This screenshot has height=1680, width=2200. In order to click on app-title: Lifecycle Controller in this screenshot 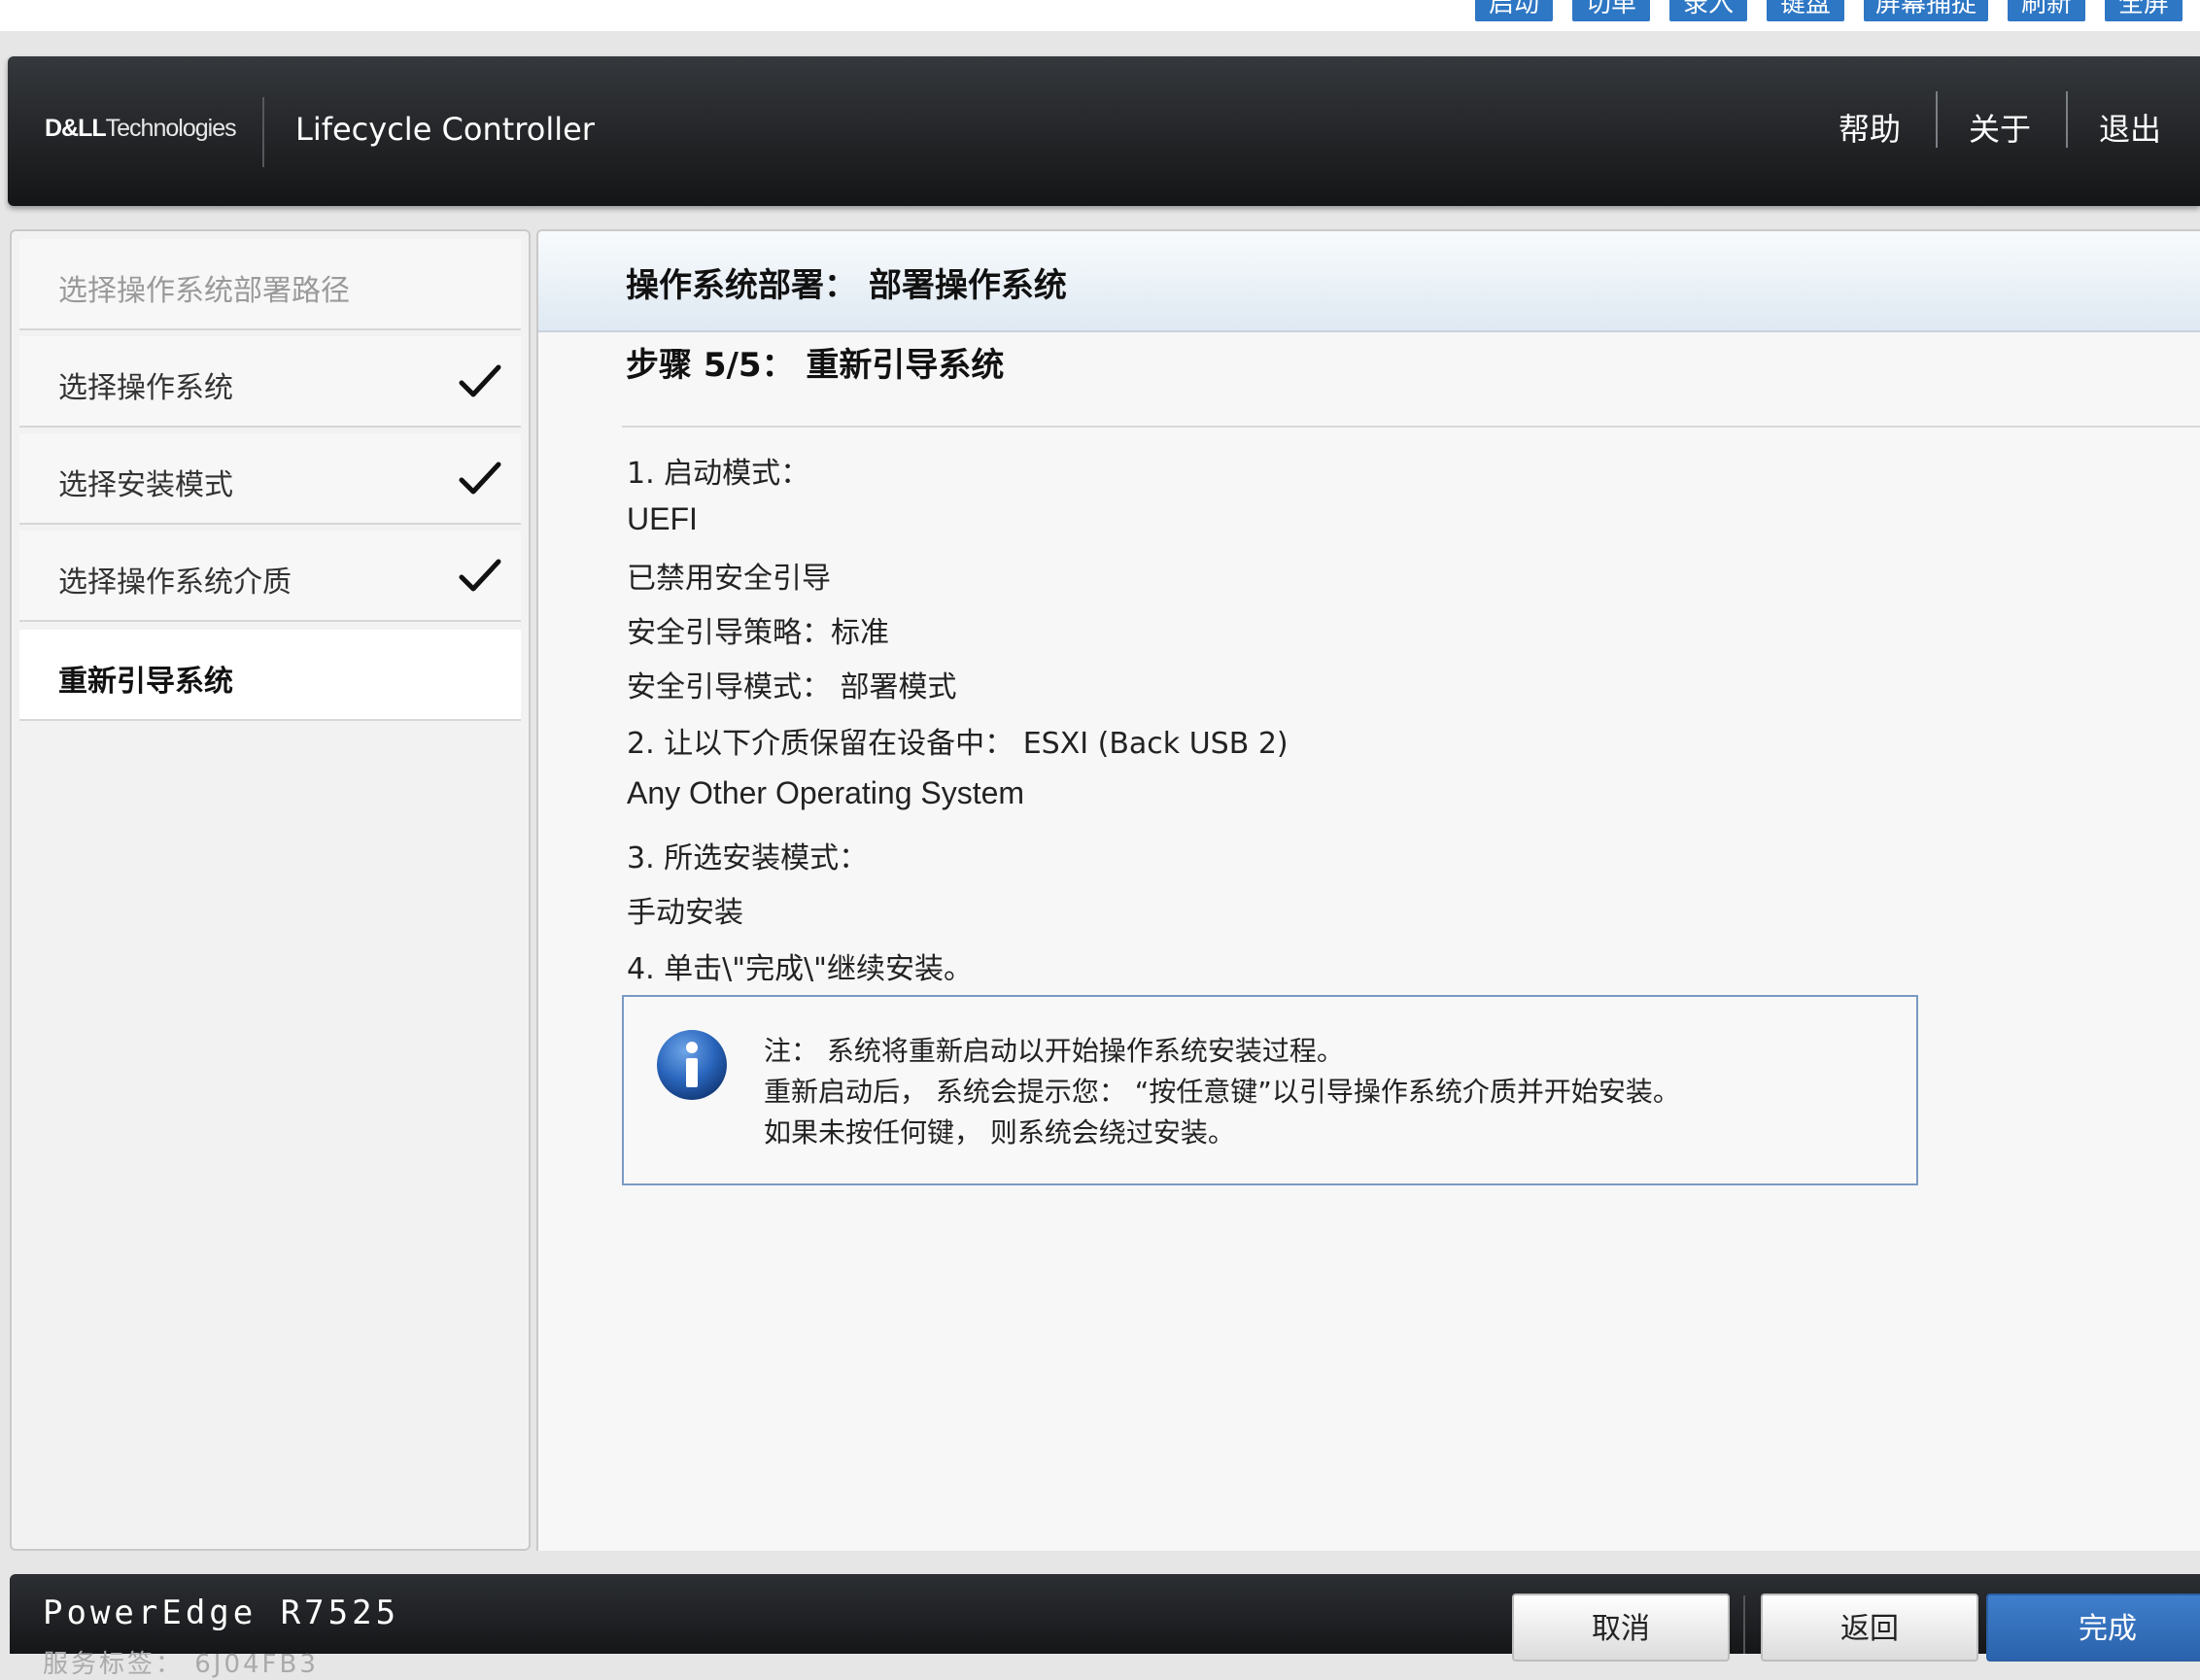, I will do `click(445, 129)`.